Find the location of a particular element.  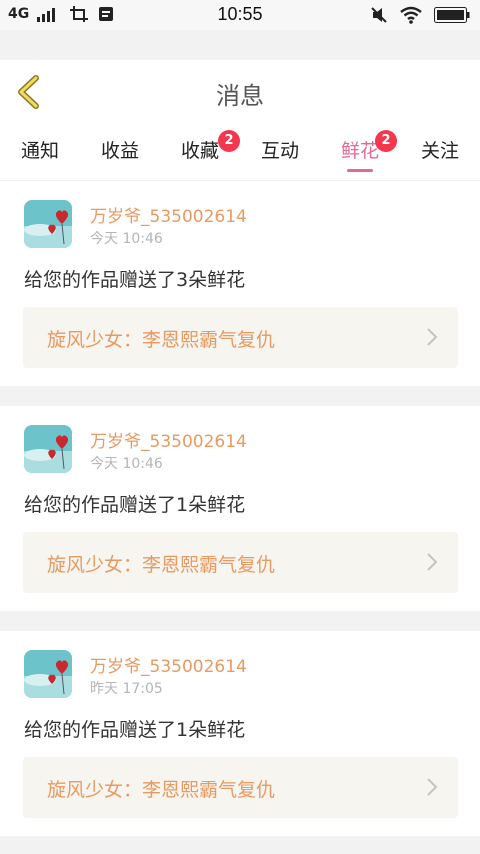

tab-label: 收益 is located at coordinates (119, 151).